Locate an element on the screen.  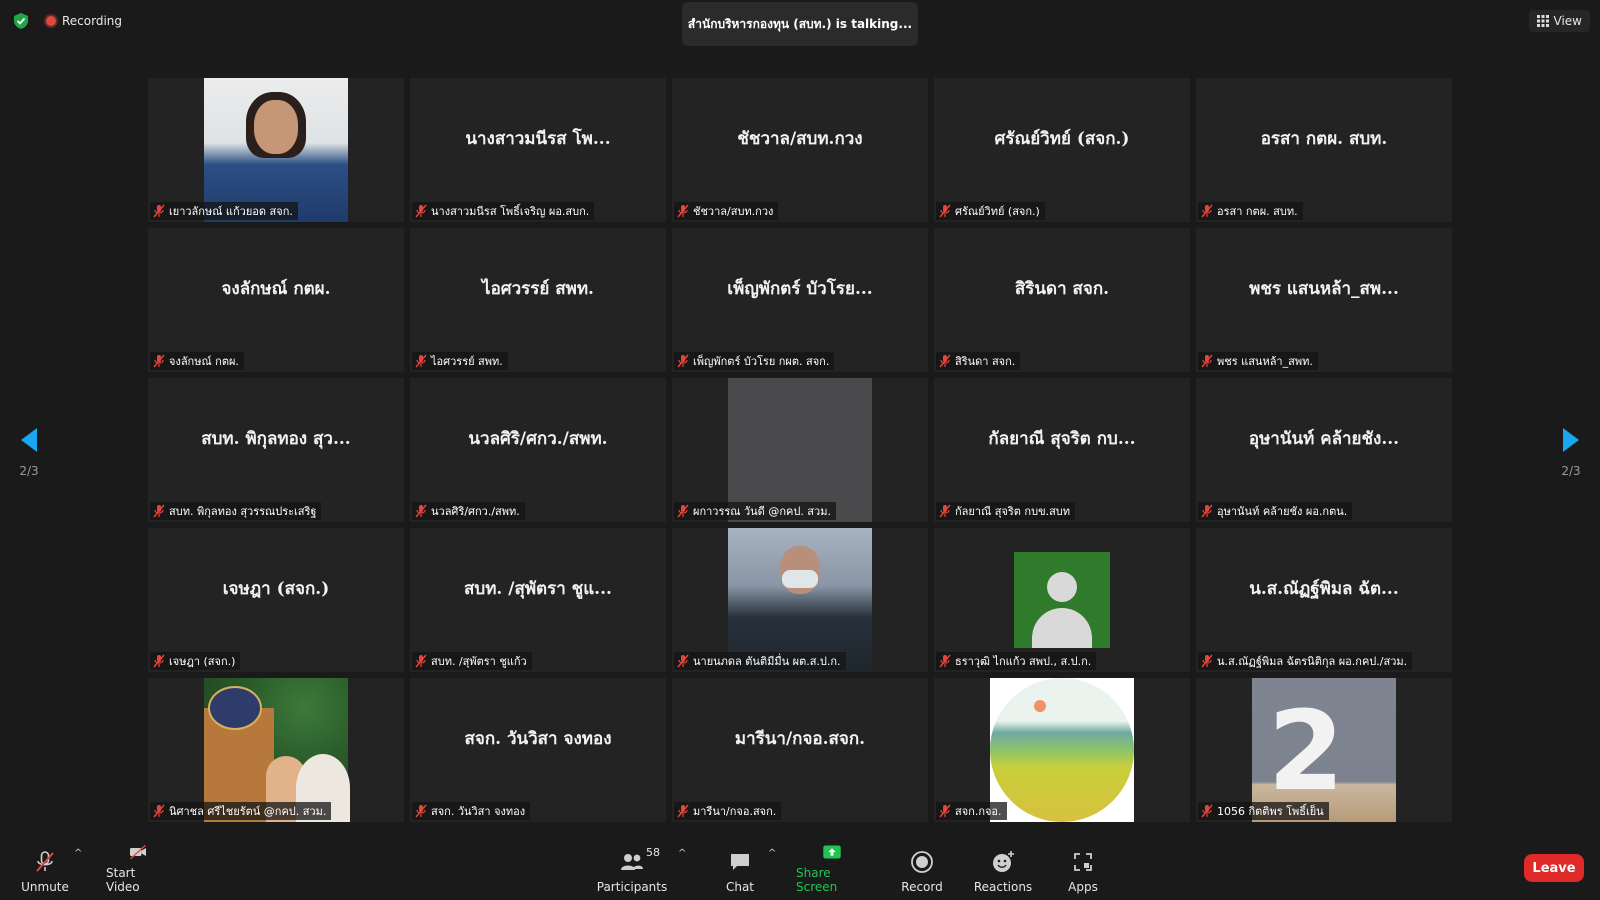
participants-options-caret: ^ is located at coordinates (682, 853).